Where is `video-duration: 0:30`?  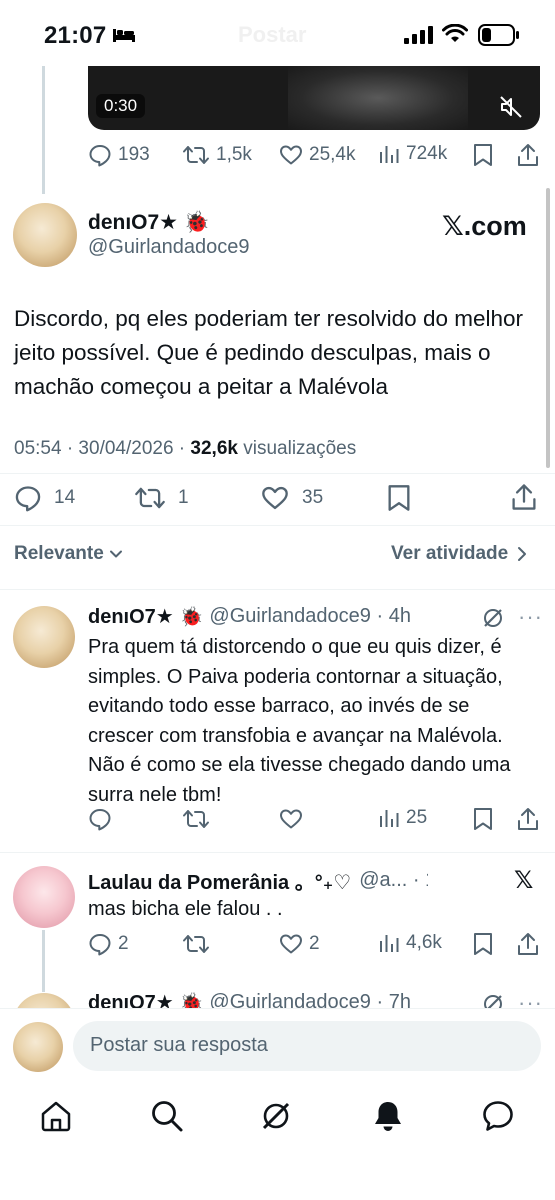 video-duration: 0:30 is located at coordinates (121, 106).